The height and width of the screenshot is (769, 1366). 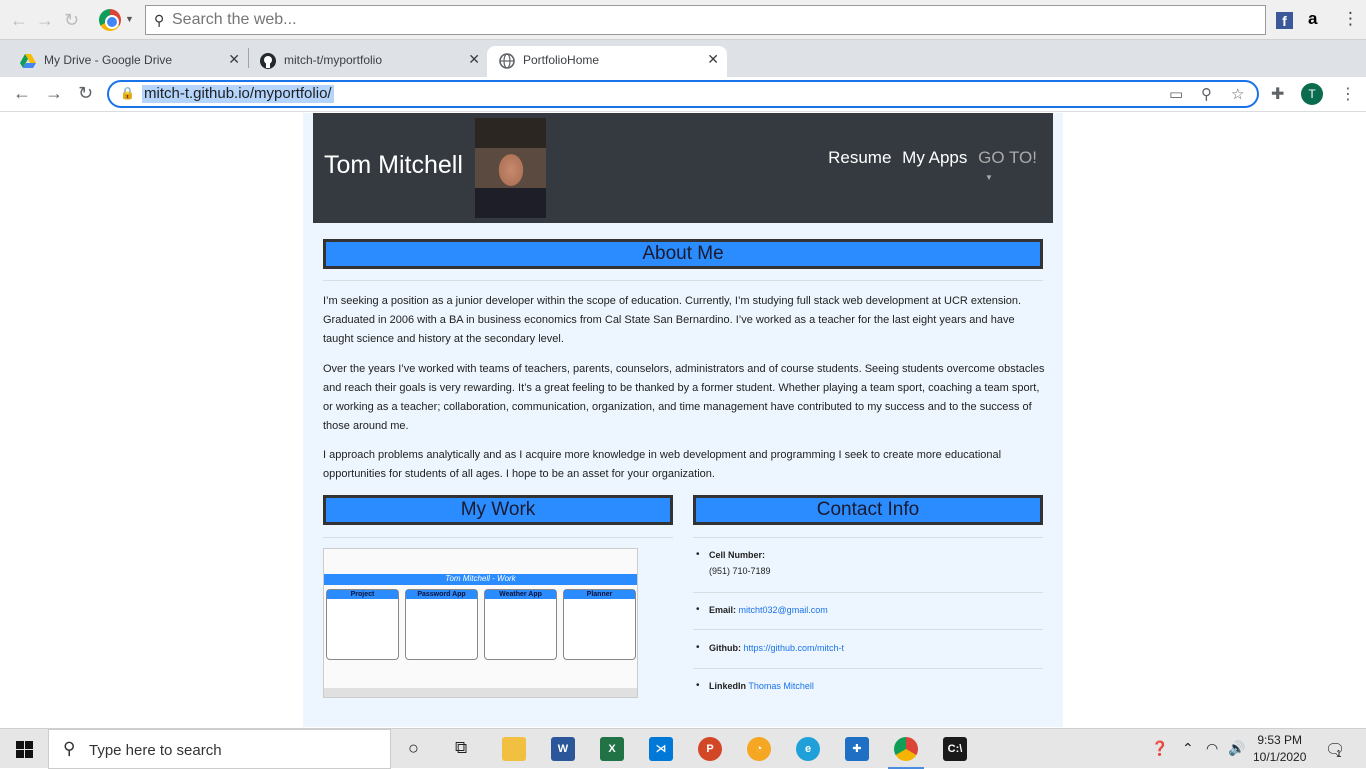 What do you see at coordinates (248, 58) in the screenshot?
I see `tab-divider` at bounding box center [248, 58].